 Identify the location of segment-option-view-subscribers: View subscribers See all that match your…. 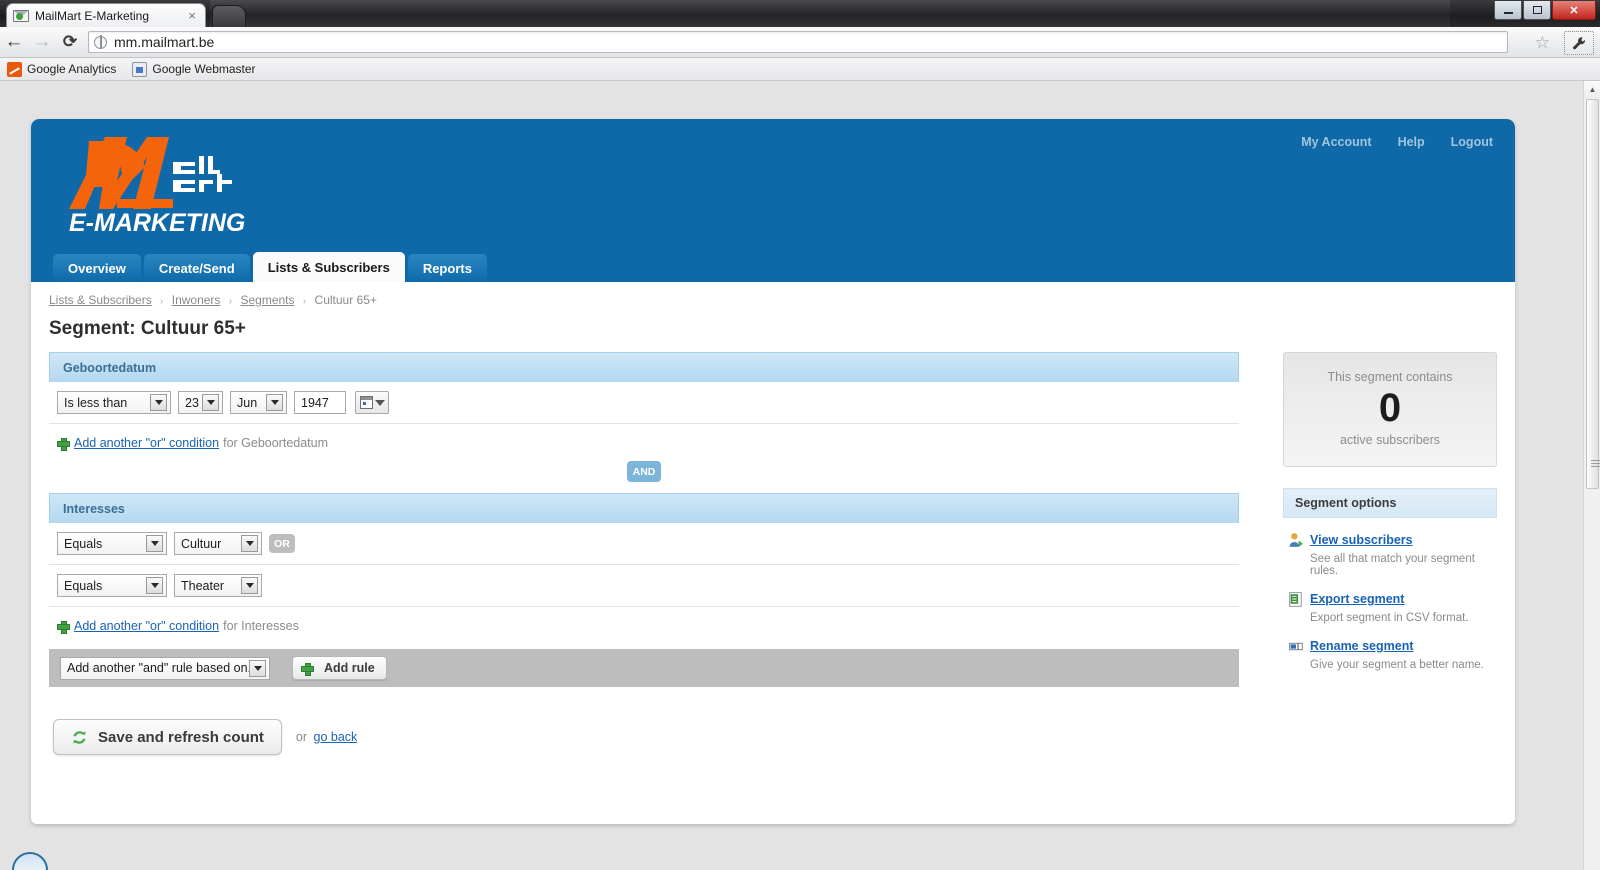
(1390, 554).